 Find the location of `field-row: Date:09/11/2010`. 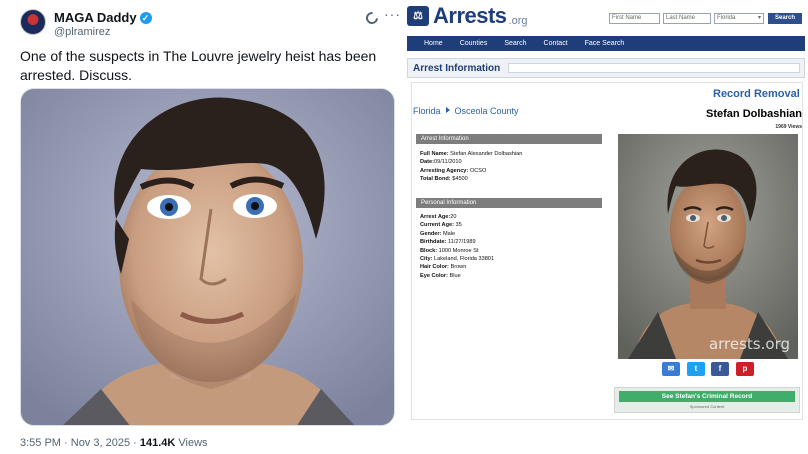

field-row: Date:09/11/2010 is located at coordinates (471, 162).